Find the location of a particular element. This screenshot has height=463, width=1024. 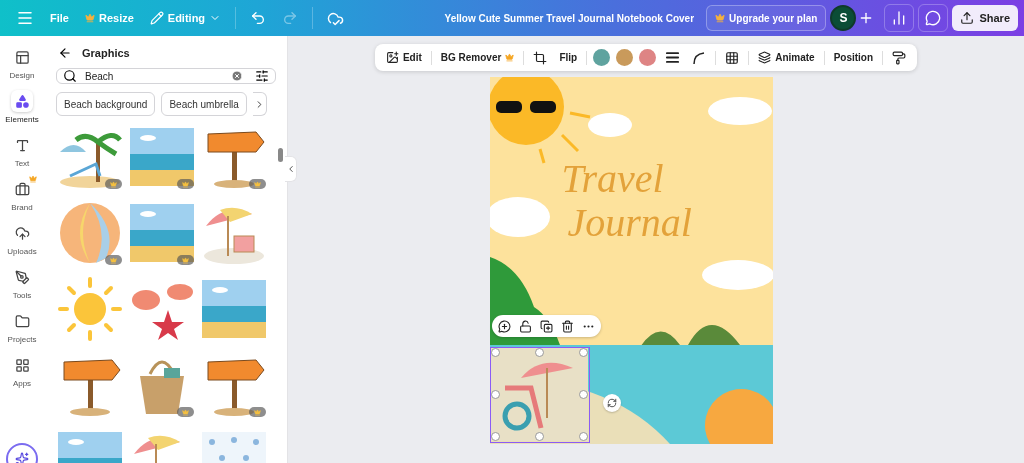

document-title: Yellow Cute Summer Travel Journal Notebook Cover is located at coordinates (569, 18).